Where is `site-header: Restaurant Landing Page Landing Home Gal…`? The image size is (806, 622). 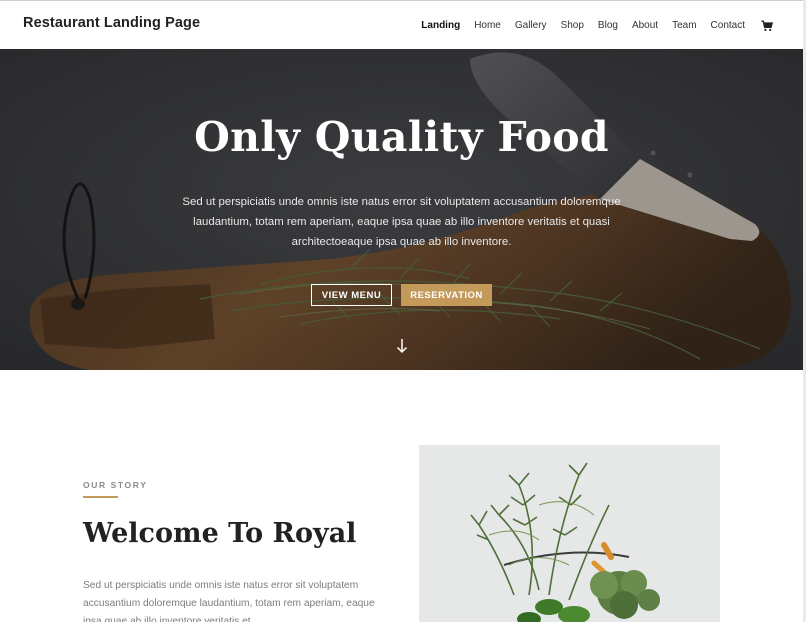 site-header: Restaurant Landing Page Landing Home Gal… is located at coordinates (401, 25).